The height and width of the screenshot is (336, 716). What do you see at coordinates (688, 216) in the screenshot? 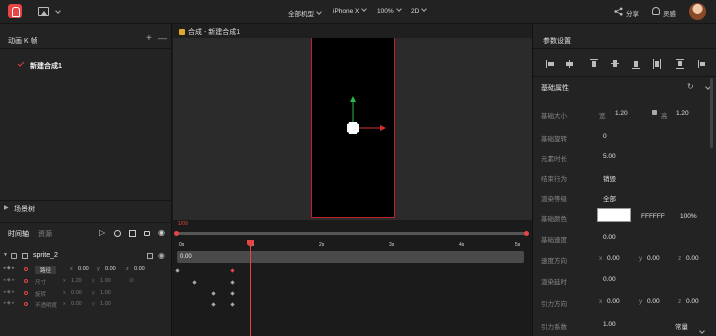
I see `color-alpha-input: 100%` at bounding box center [688, 216].